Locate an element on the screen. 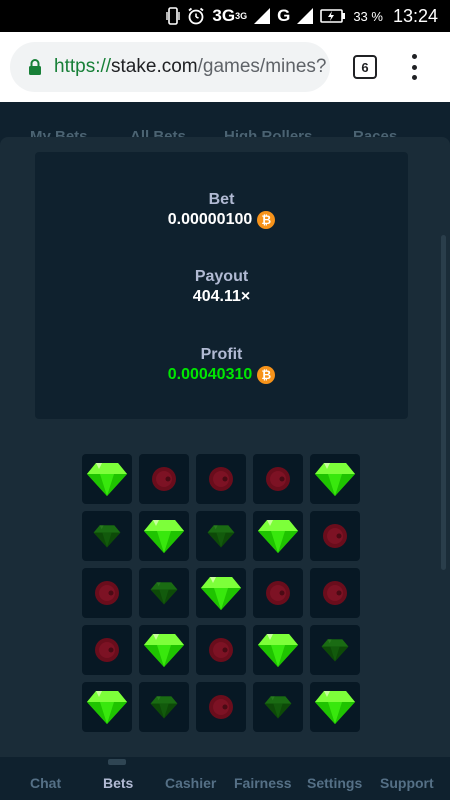  payout-section: Payout 404.11× is located at coordinates (221, 287).